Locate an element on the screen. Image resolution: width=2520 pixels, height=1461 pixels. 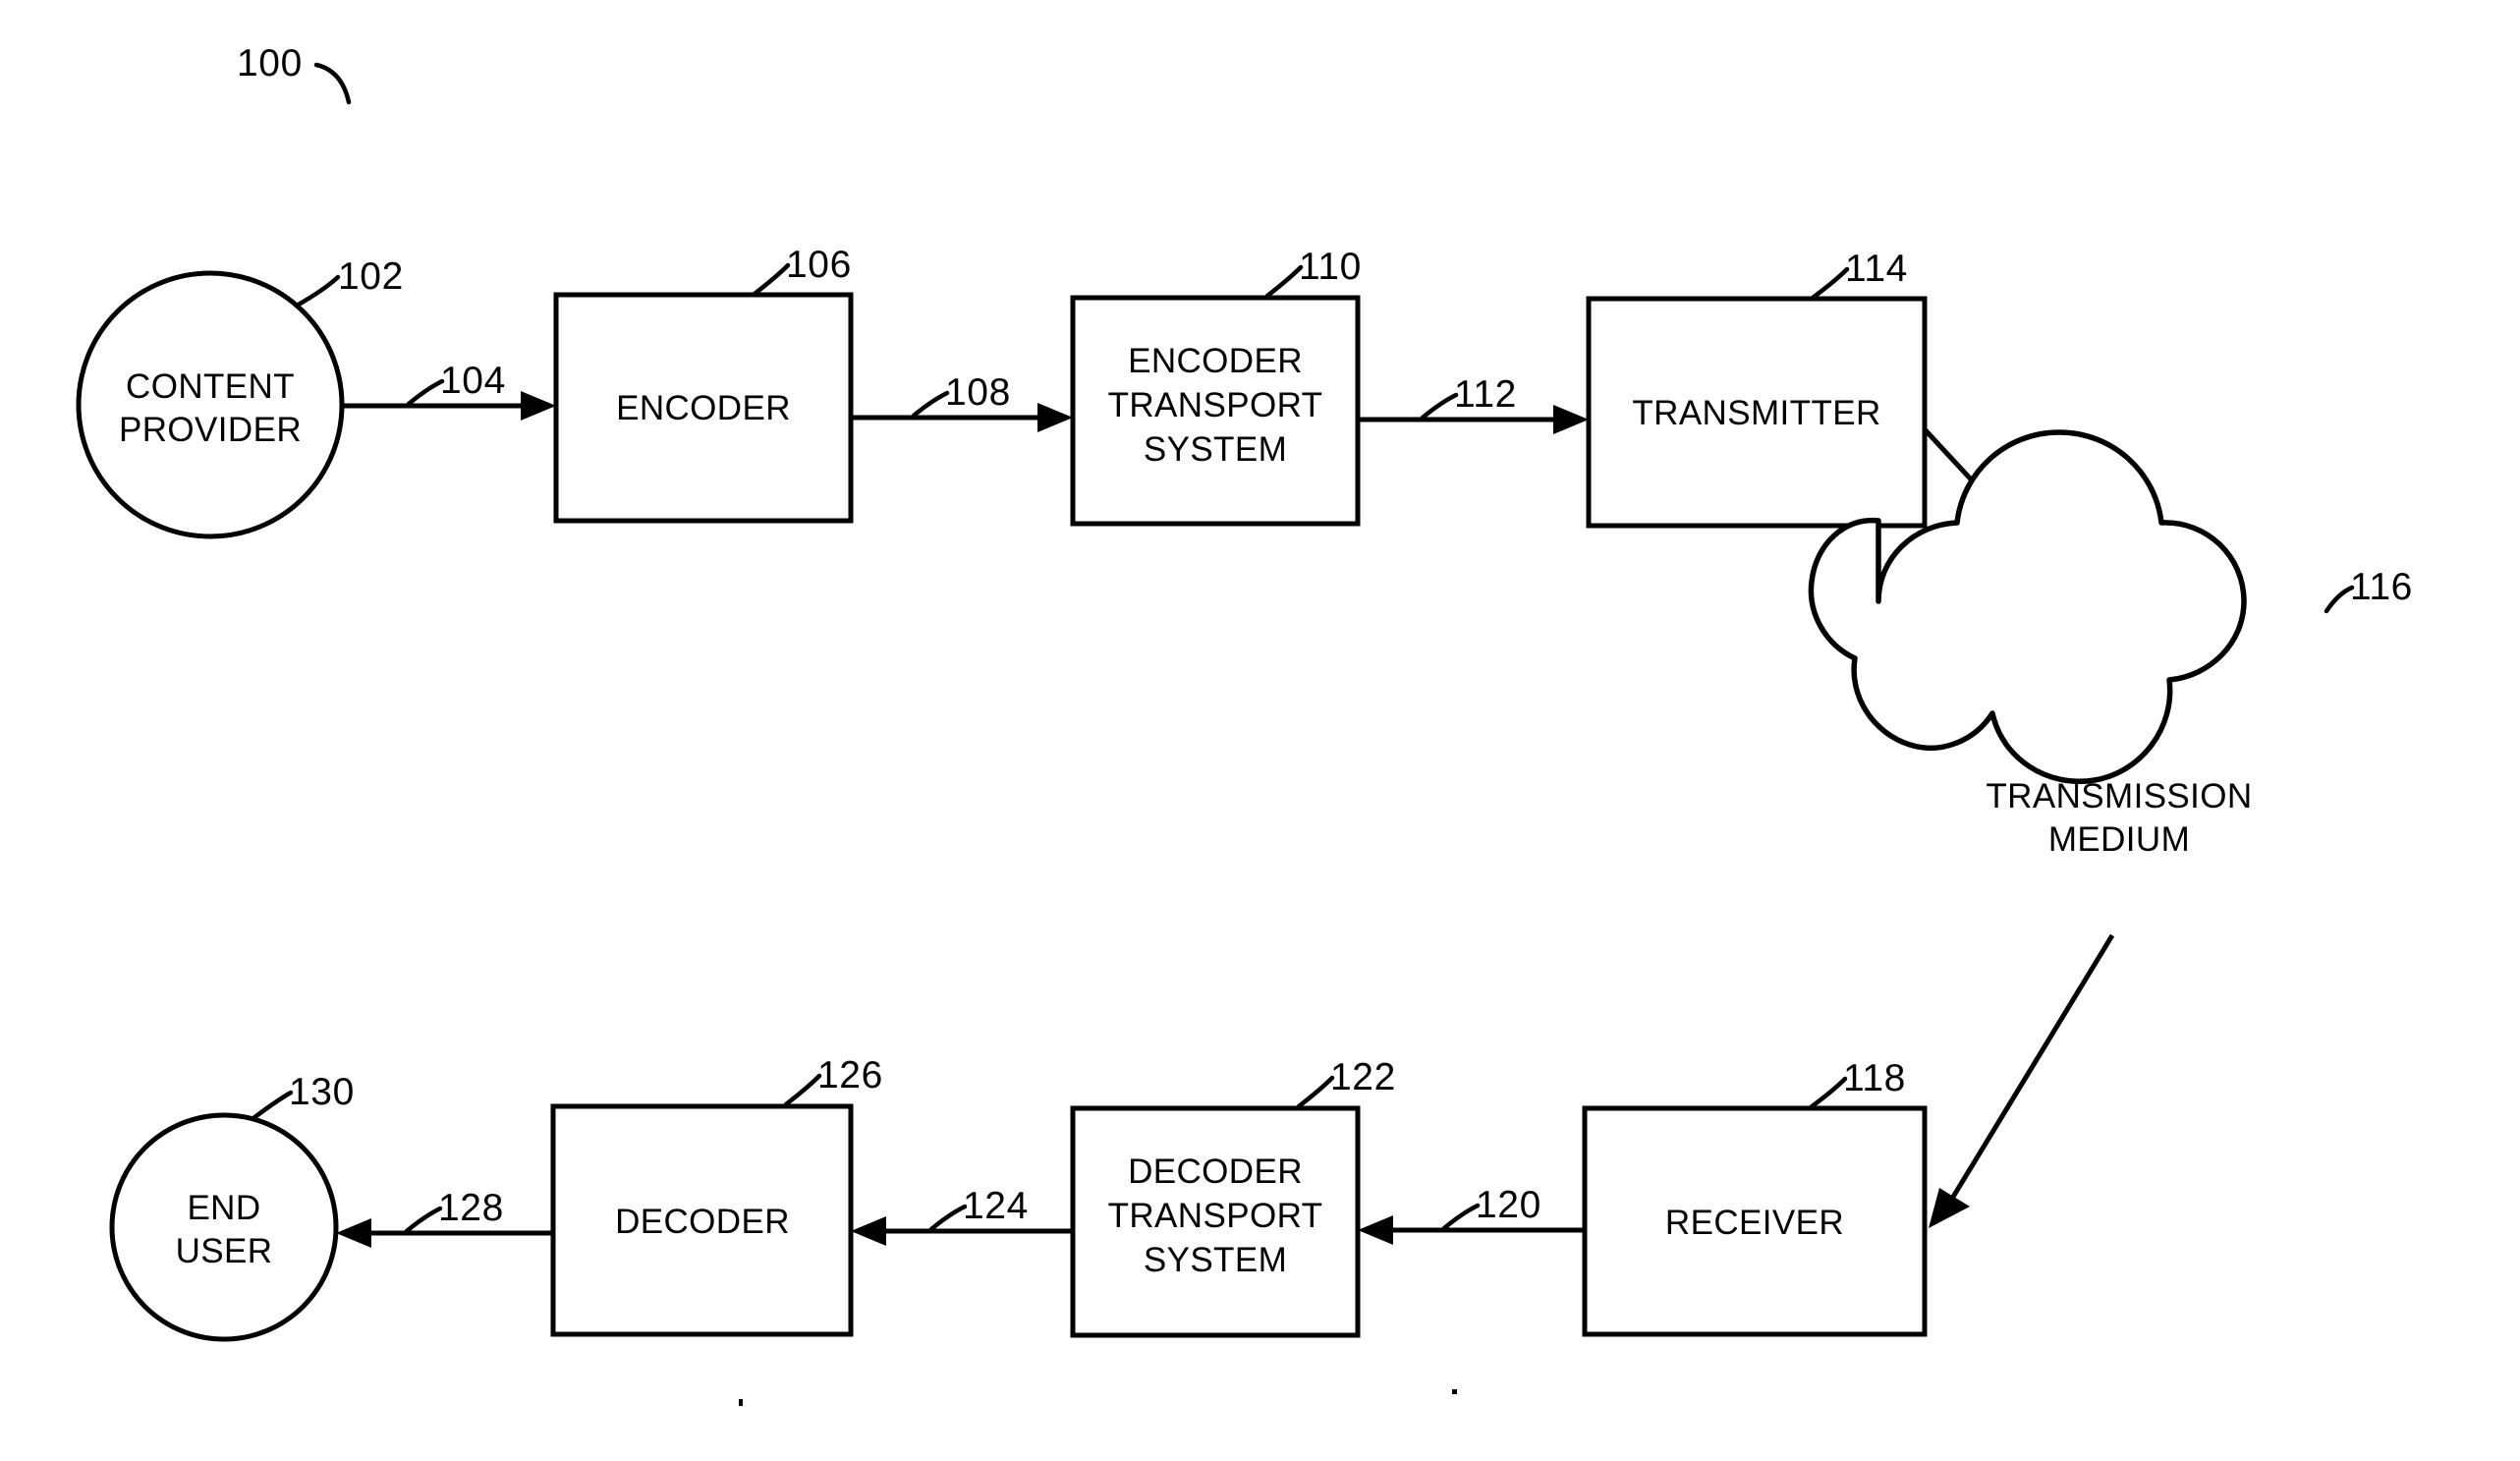
connector-112-arrowhead is located at coordinates (1571, 419).